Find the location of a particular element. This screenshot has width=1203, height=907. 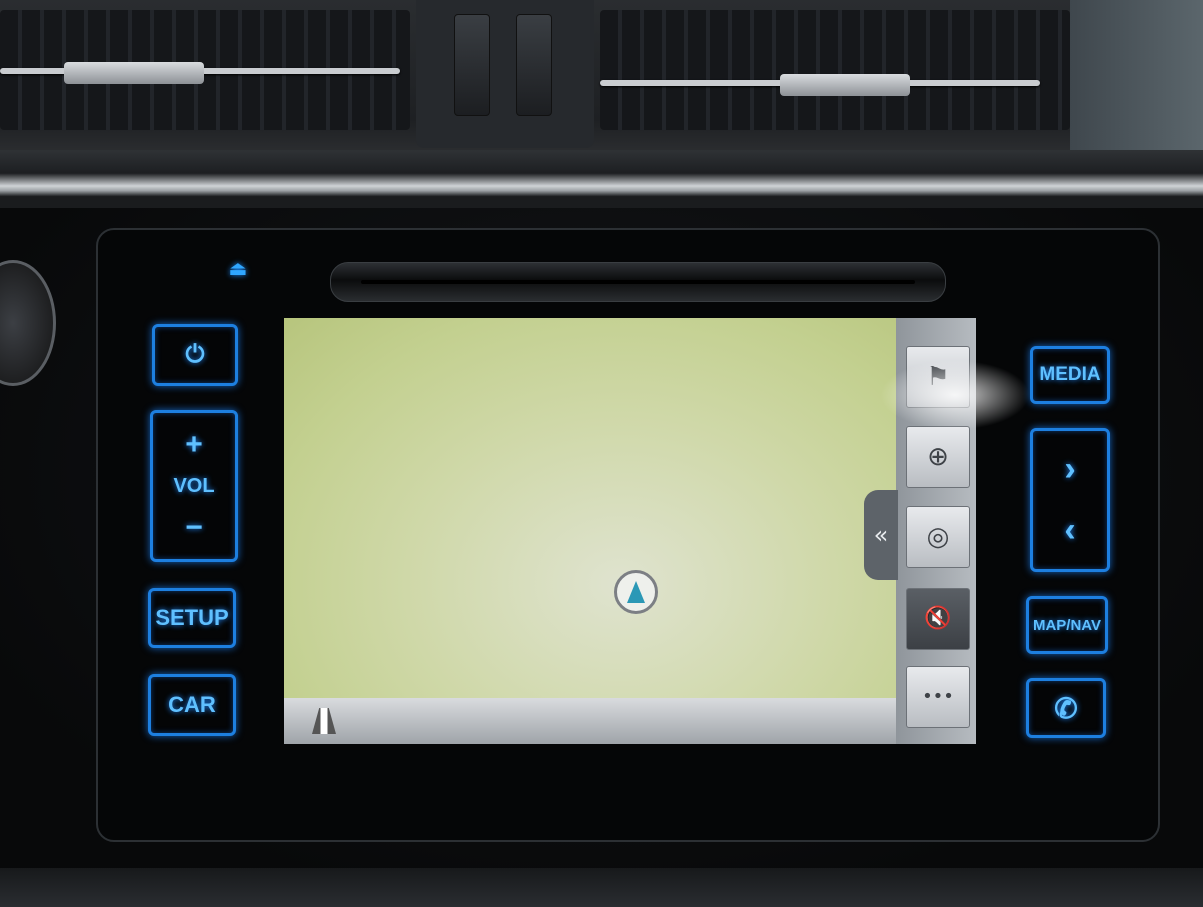

car-button: CAR is located at coordinates (192, 705).